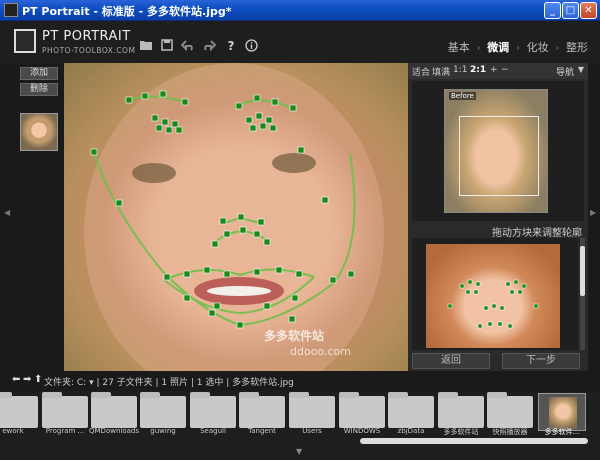 The height and width of the screenshot is (460, 600). I want to click on logo-icon, so click(25, 41).